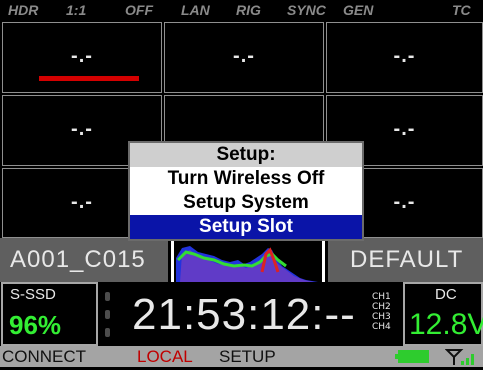  I want to click on status-off: OFF, so click(139, 10).